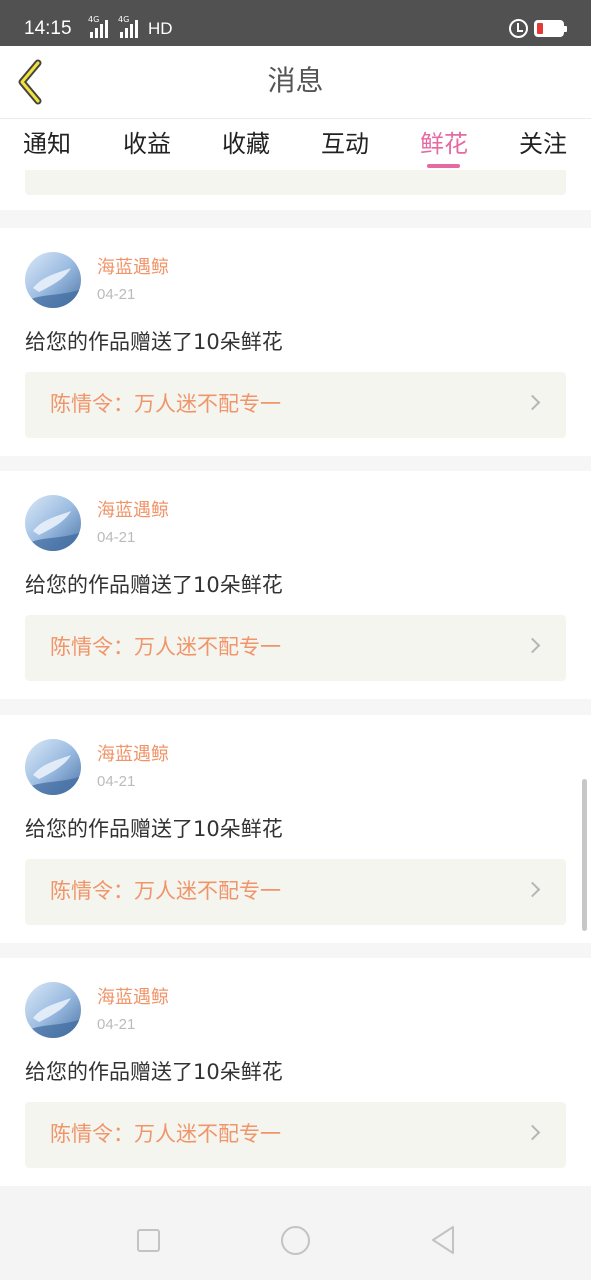 The height and width of the screenshot is (1280, 591). I want to click on battery-icon, so click(550, 28).